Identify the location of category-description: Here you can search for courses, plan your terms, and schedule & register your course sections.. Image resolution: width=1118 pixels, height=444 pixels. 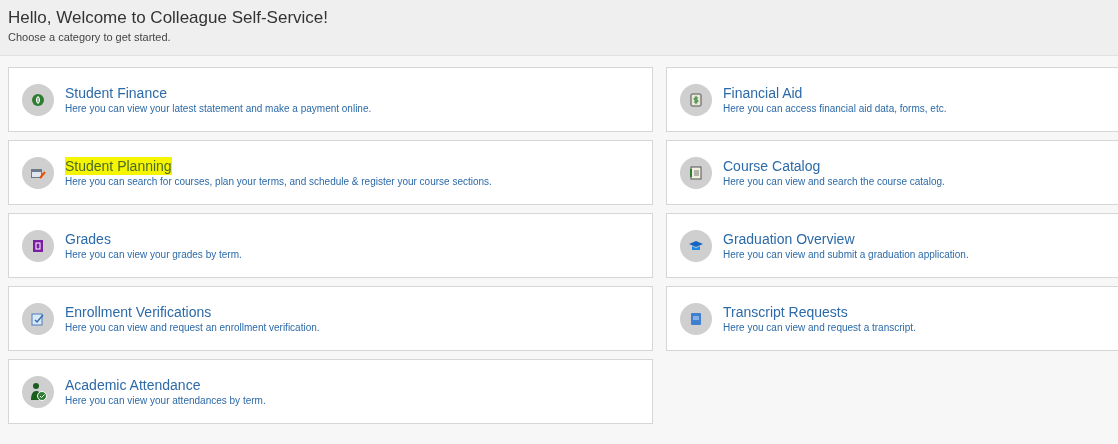
(278, 181).